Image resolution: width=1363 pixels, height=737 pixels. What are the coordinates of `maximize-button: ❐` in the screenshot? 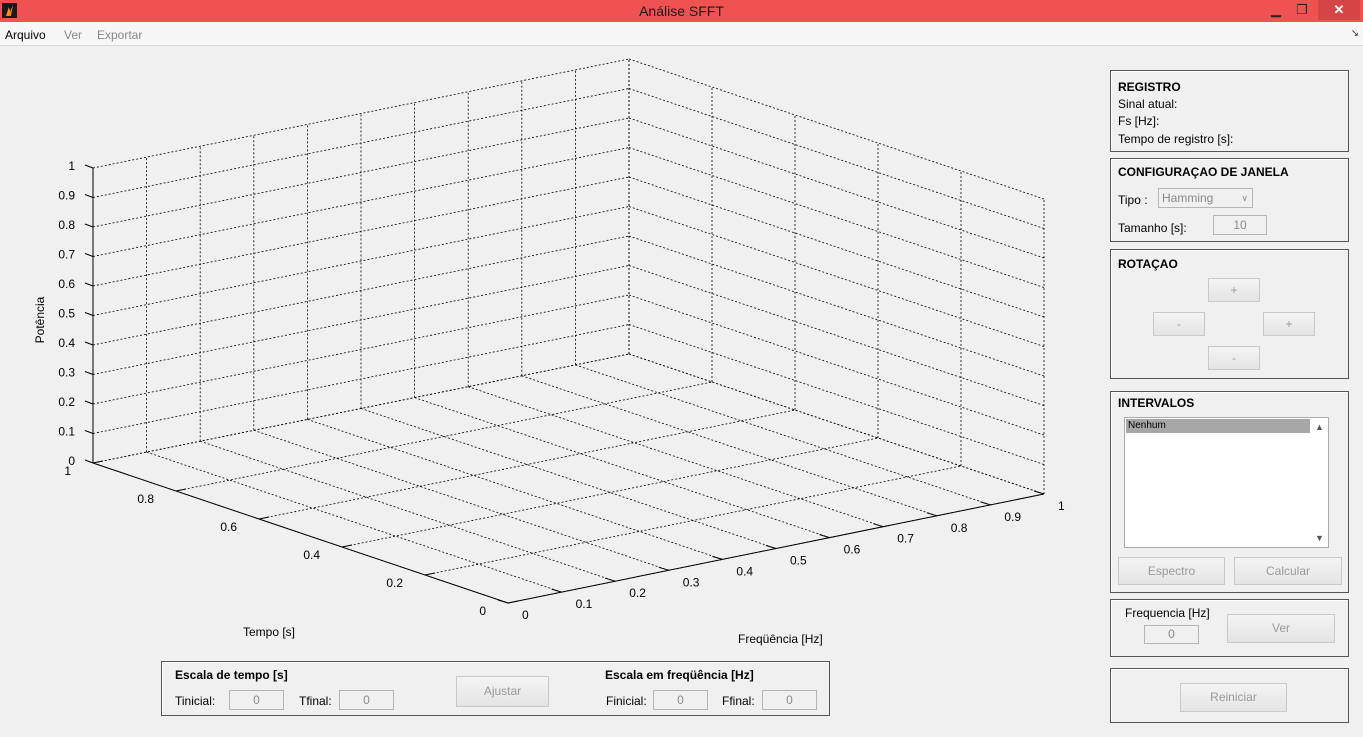 It's located at (1302, 10).